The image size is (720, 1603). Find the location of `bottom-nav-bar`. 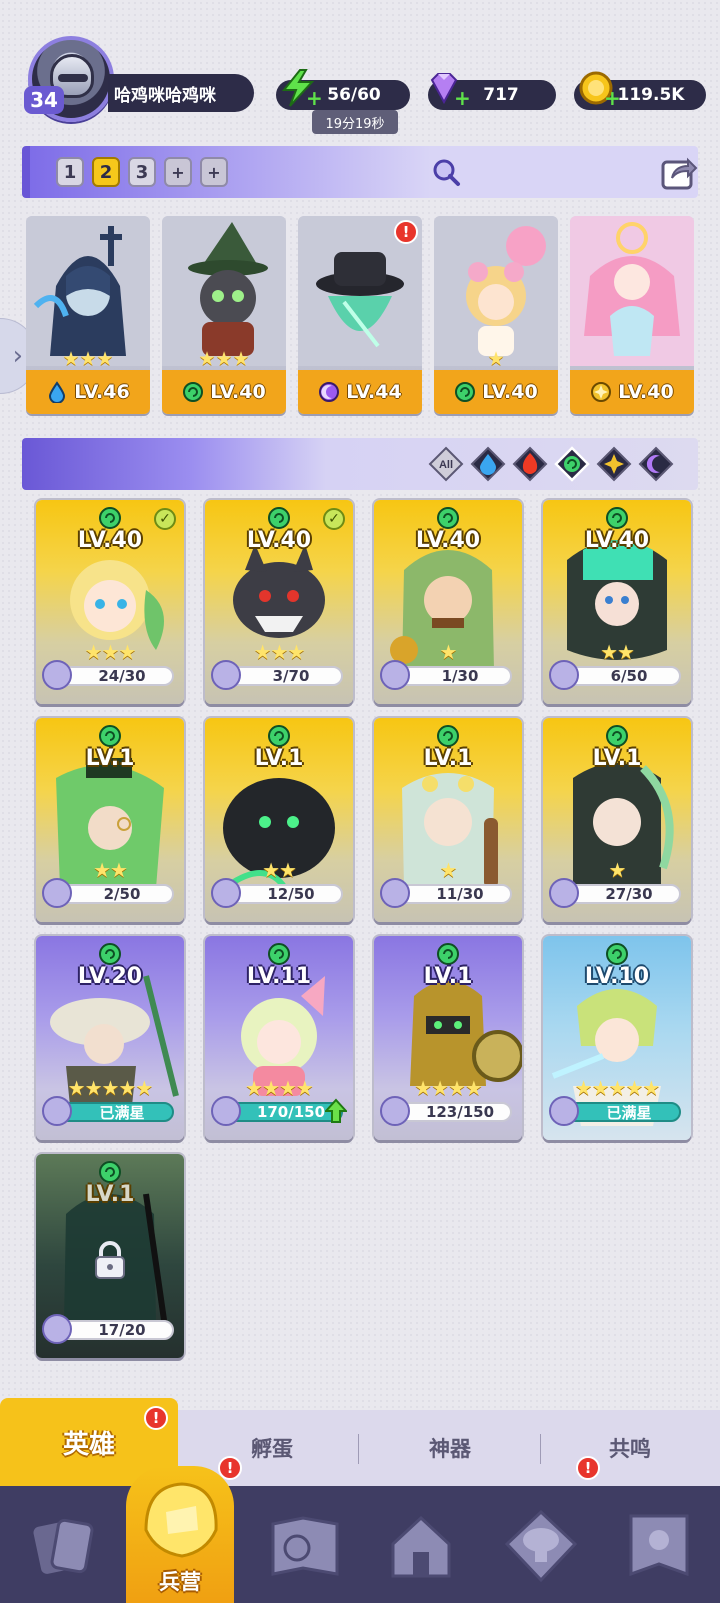

bottom-nav-bar is located at coordinates (360, 1544).